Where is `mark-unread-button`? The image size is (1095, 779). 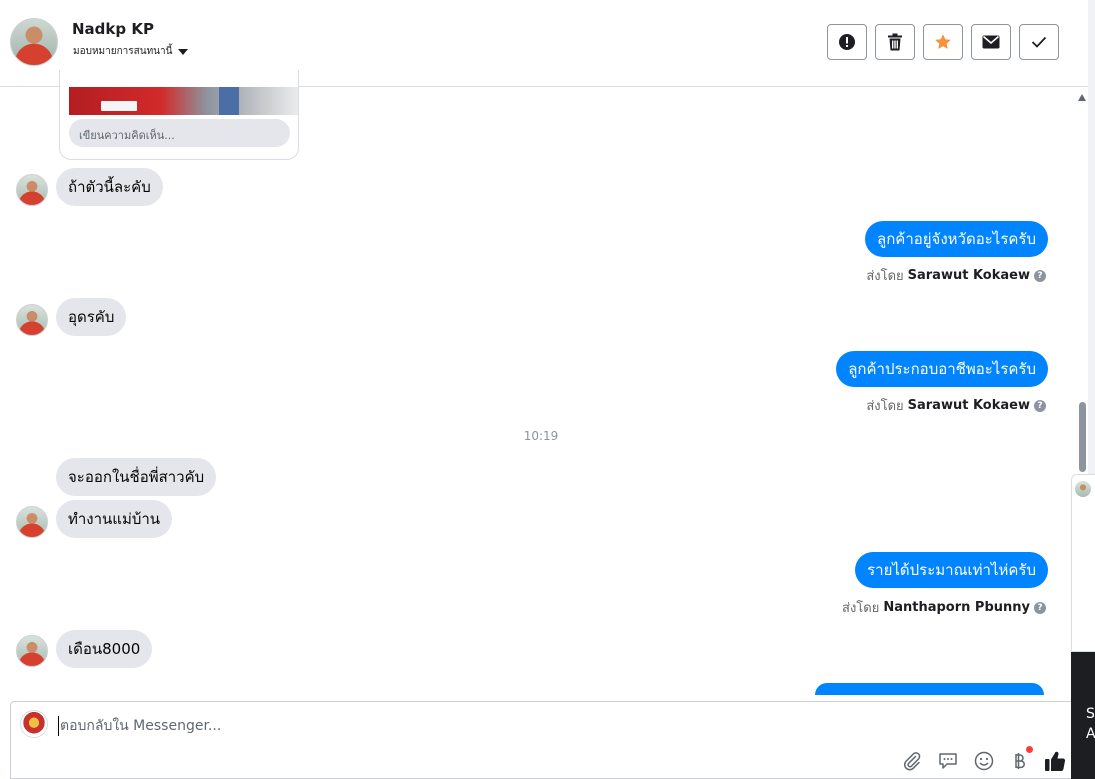
mark-unread-button is located at coordinates (991, 42).